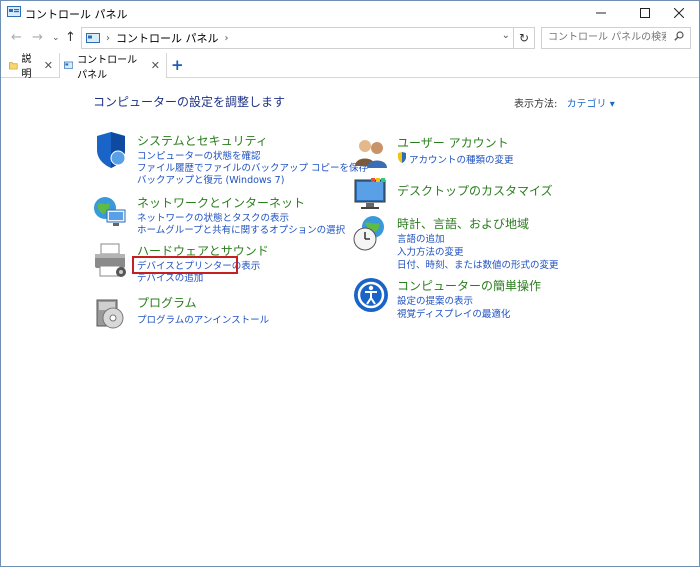  What do you see at coordinates (350, 67) in the screenshot?
I see `tab-bar: 説明 ✕ コントロール パネル ✕` at bounding box center [350, 67].